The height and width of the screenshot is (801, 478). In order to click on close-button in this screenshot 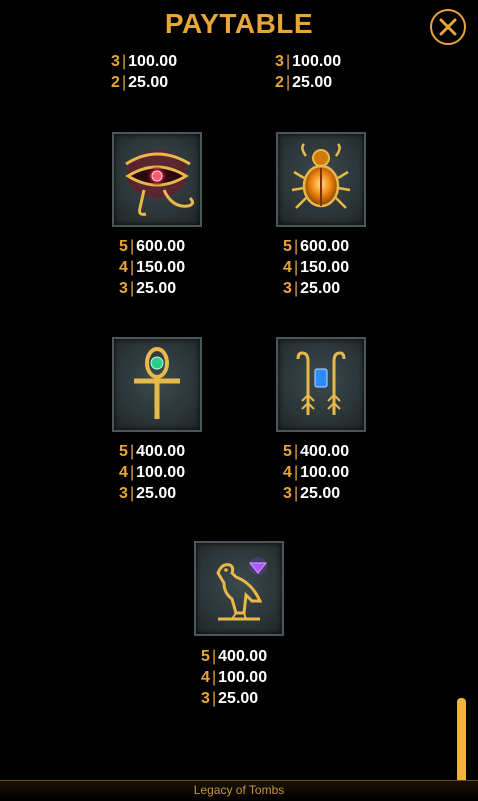, I will do `click(448, 27)`.